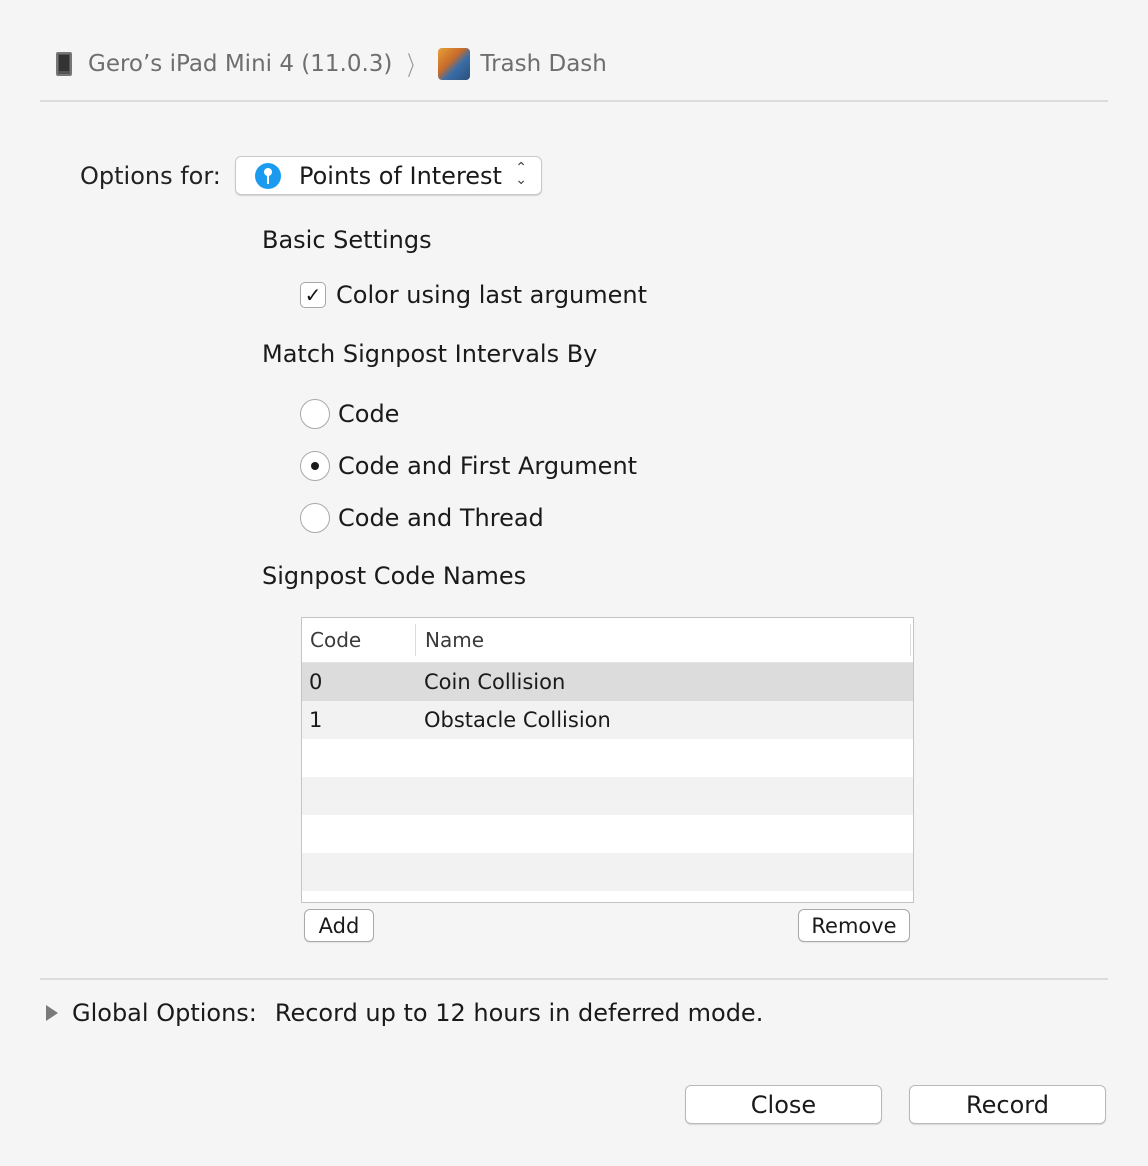  Describe the element at coordinates (430, 354) in the screenshot. I see `match-intervals-heading: Match Signpost Intervals By` at that location.